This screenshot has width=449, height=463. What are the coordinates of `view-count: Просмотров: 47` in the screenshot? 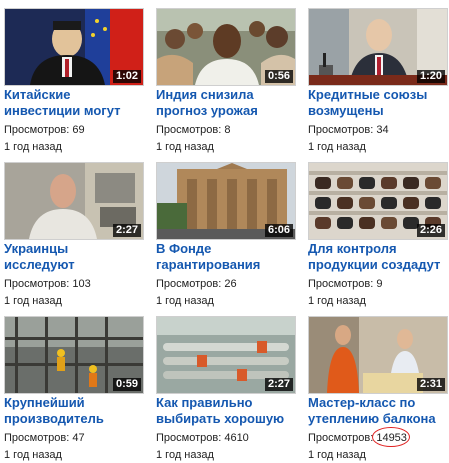 It's located at (44, 438).